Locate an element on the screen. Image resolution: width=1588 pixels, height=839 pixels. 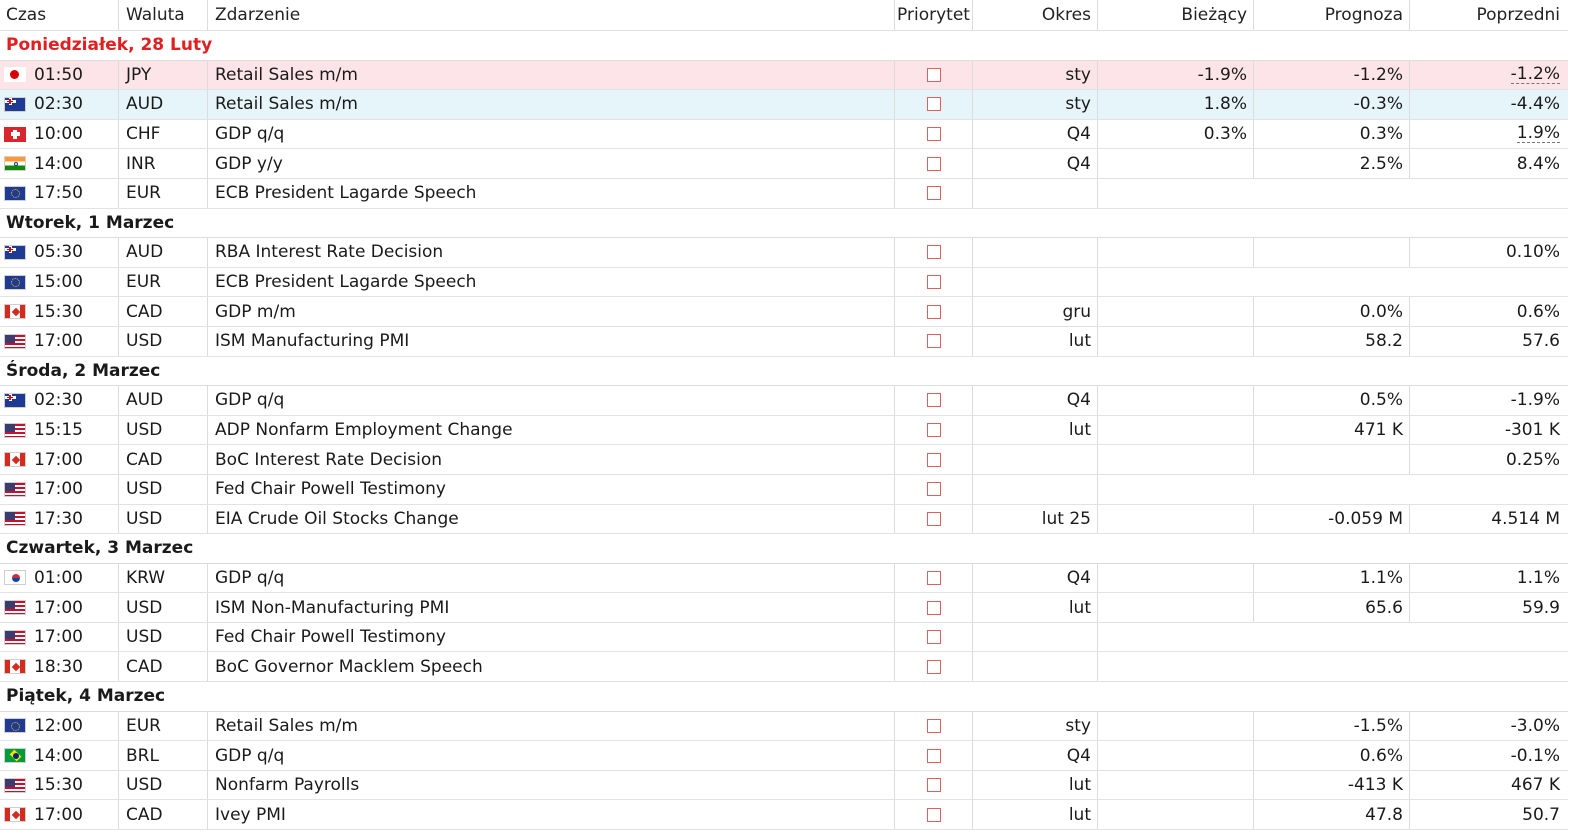
table-row: 12:00 EUR Retail Sales m/m sty -1.5% -3.0% is located at coordinates (784, 726).